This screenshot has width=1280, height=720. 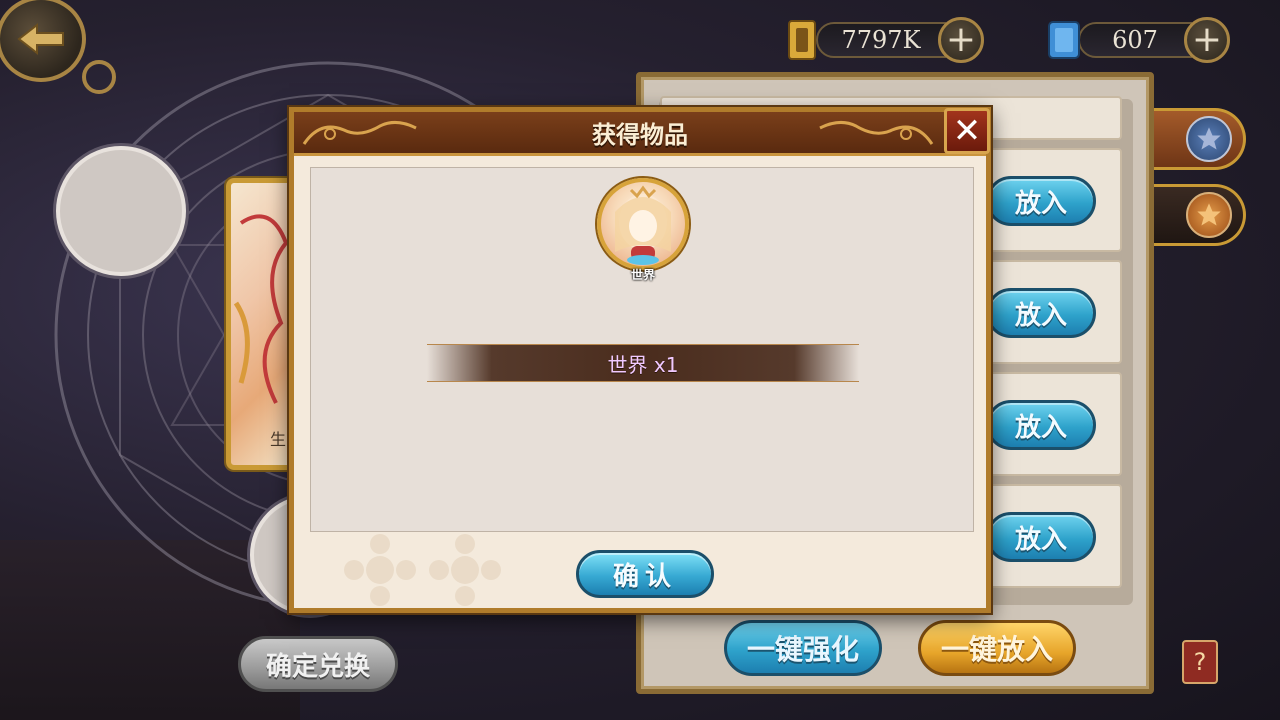 I want to click on confirm-exchange-button: 确定兑换, so click(x=318, y=664).